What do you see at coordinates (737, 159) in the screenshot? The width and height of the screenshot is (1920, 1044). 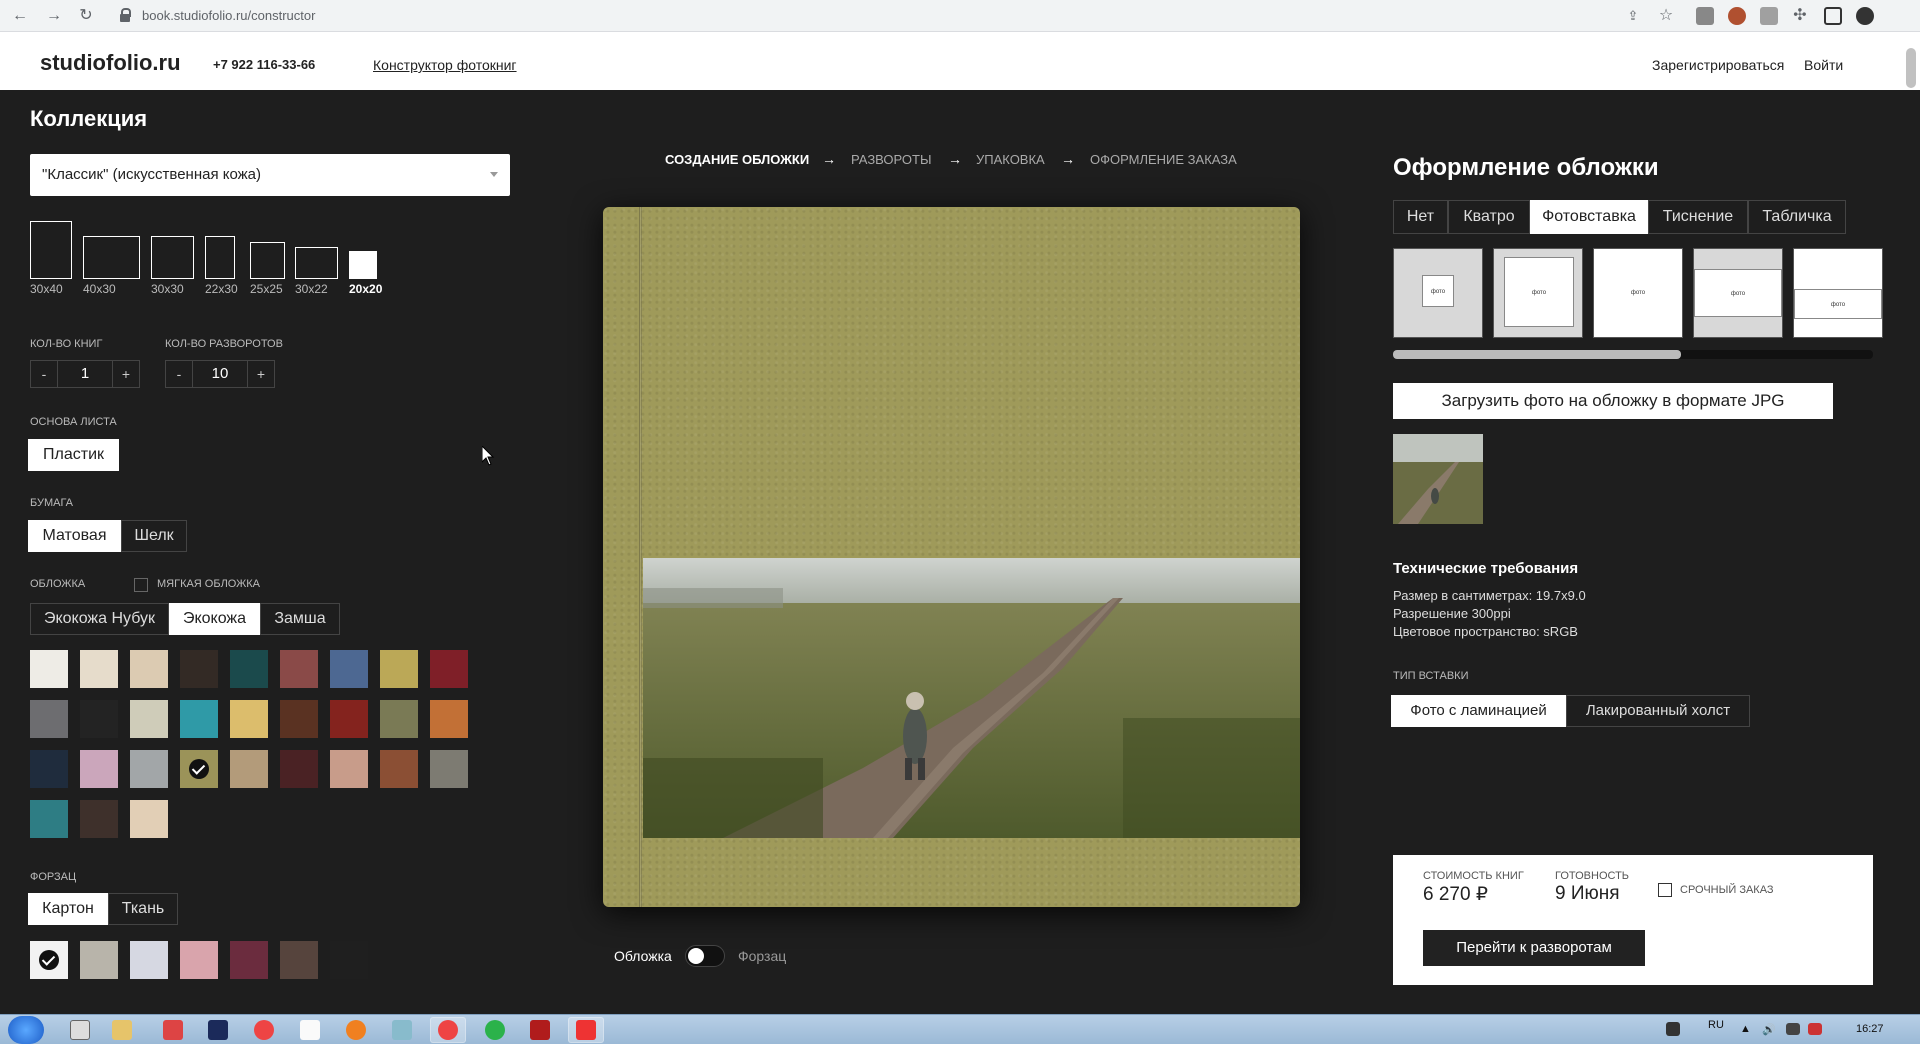 I see `step-cover-creation: СОЗДАНИЕ ОБЛОЖКИ` at bounding box center [737, 159].